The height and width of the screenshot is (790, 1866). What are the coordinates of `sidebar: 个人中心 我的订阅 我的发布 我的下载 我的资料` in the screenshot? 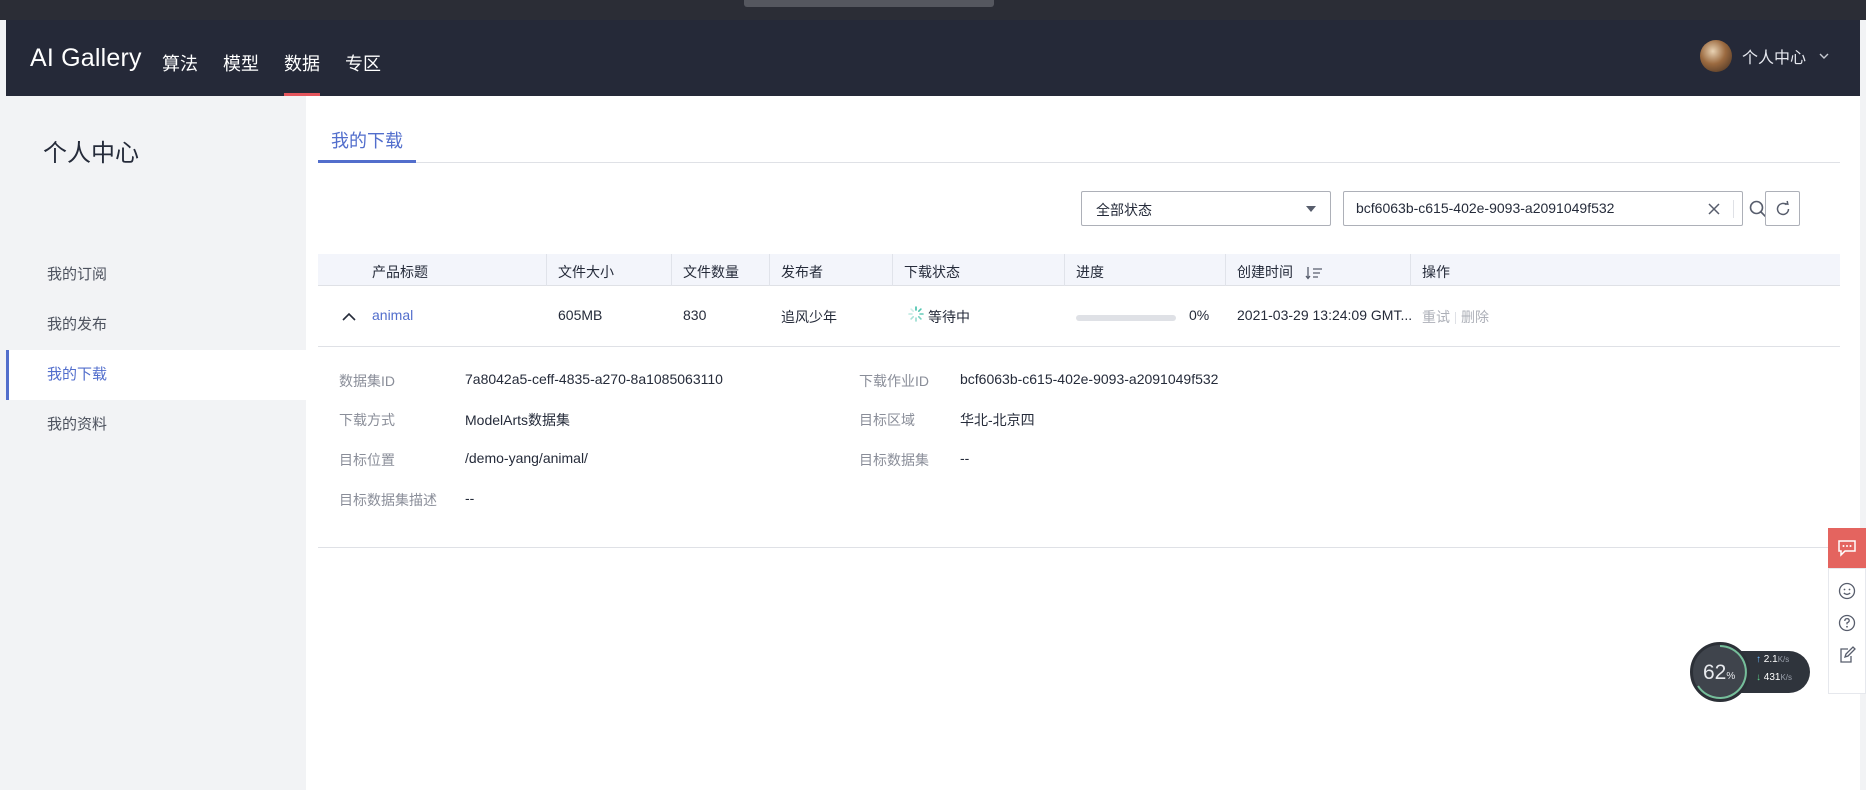 It's located at (156, 443).